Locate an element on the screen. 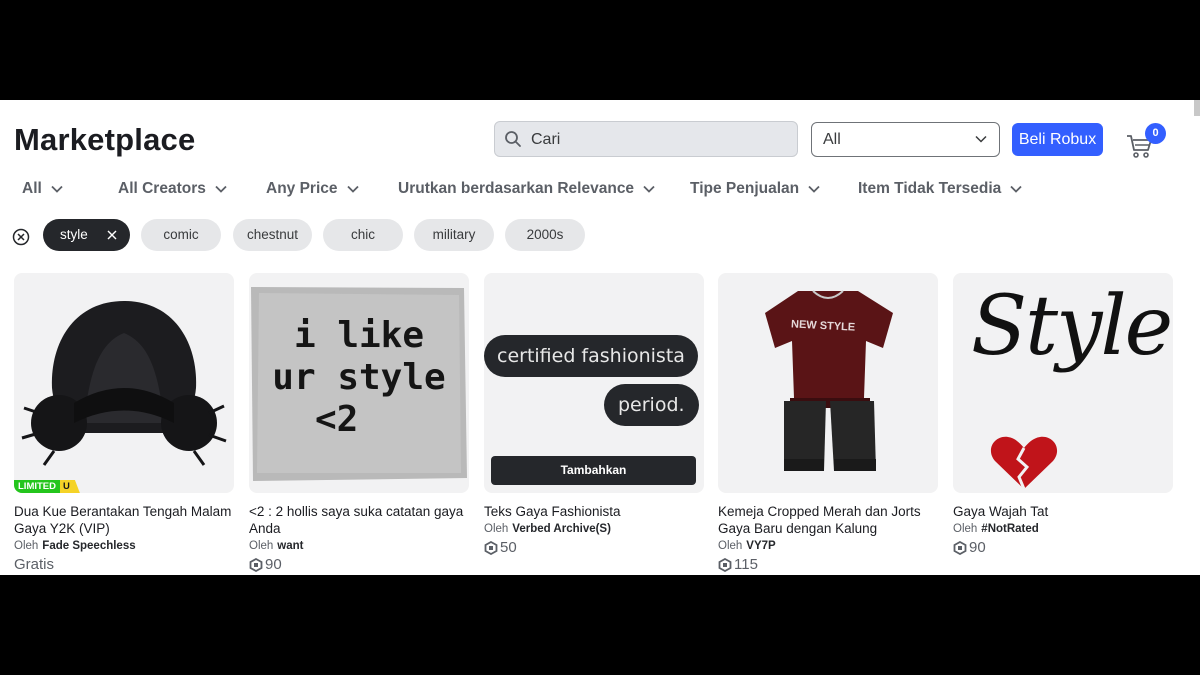 Image resolution: width=1200 pixels, height=675 pixels. item-card: Style Gaya Wajah Tat Oleh #NotRated 90 is located at coordinates (1063, 414).